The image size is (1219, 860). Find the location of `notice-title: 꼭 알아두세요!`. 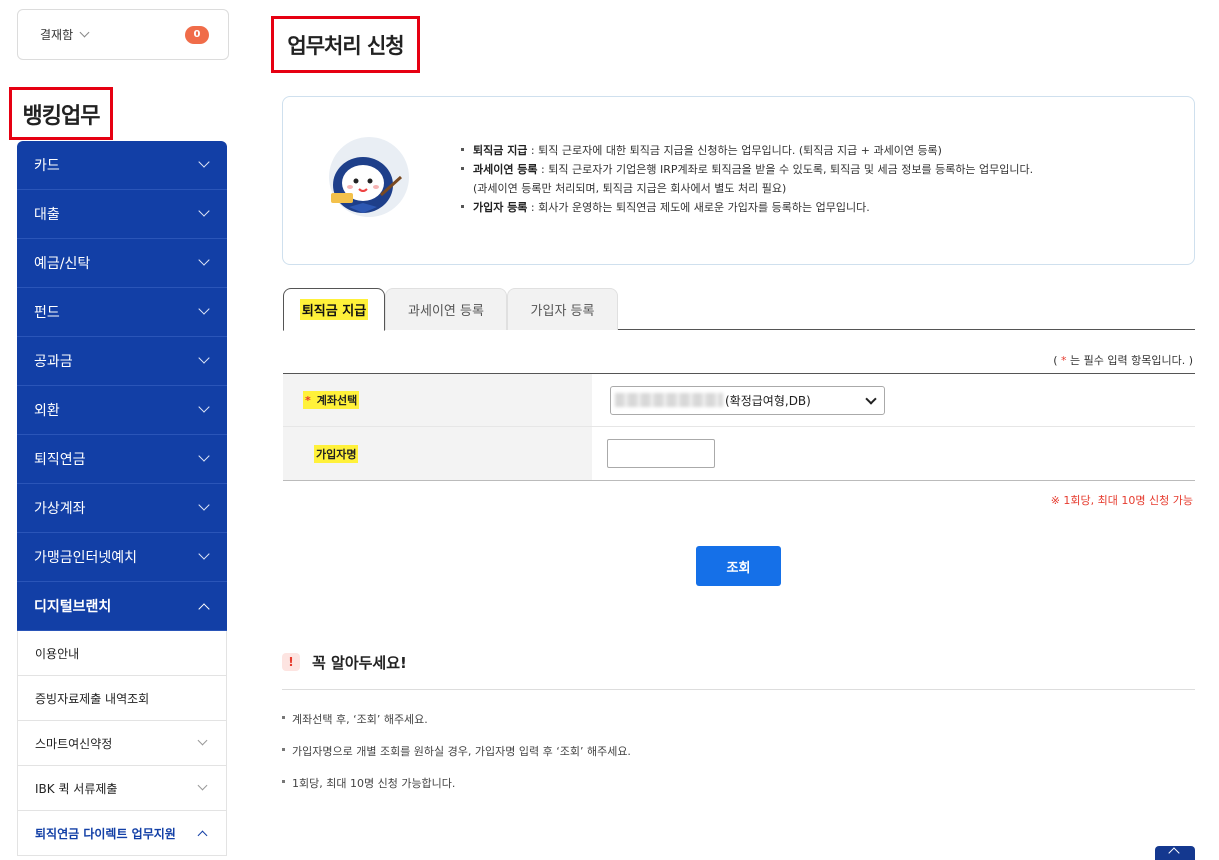

notice-title: 꼭 알아두세요! is located at coordinates (359, 663).